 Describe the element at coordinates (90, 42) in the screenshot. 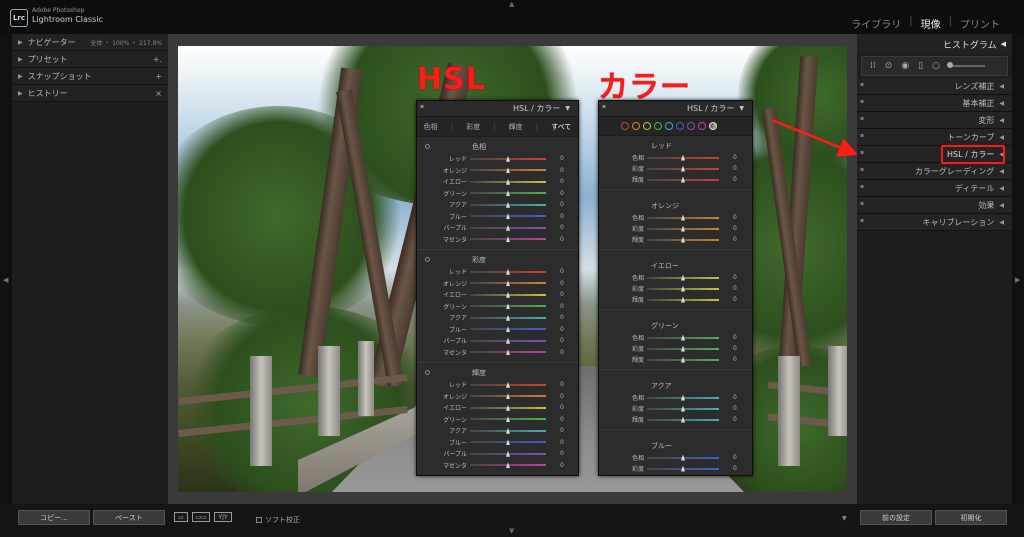

I see `navigator-header: ▶ ナビゲーター 全体 ・ 100% ・ 217.8%` at that location.